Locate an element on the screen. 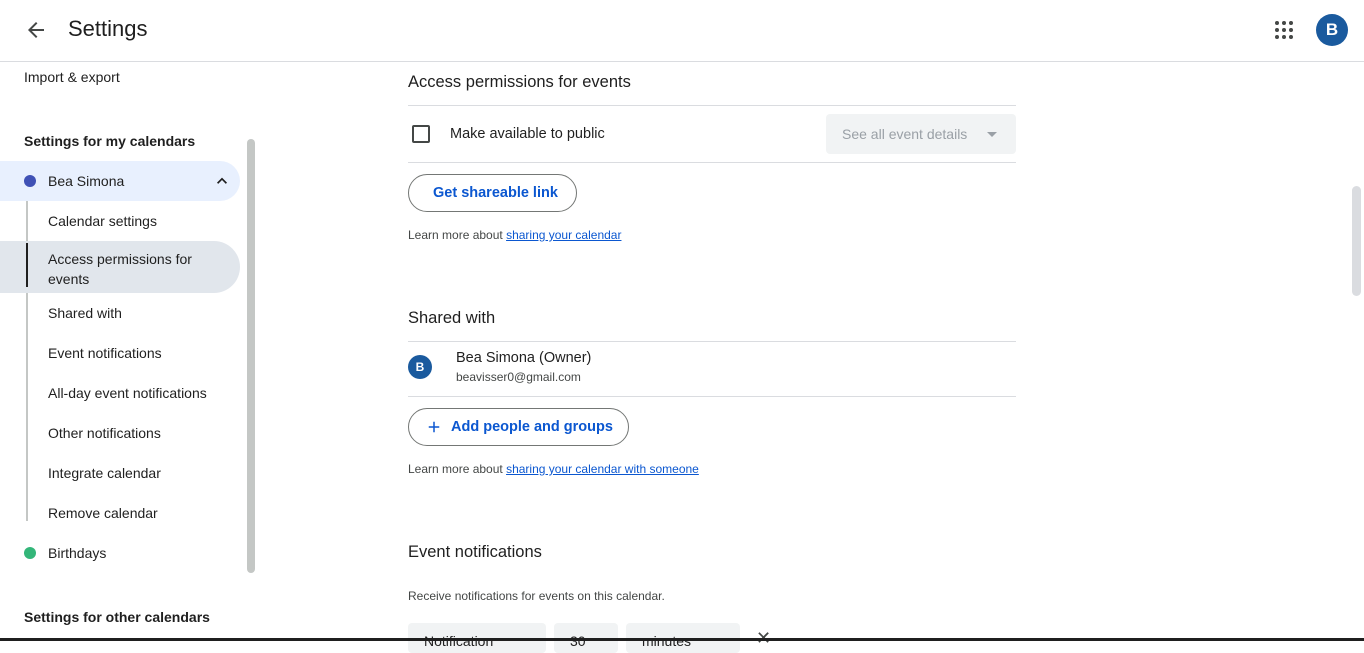  sharing-calendar-link: sharing your calendar is located at coordinates (563, 235).